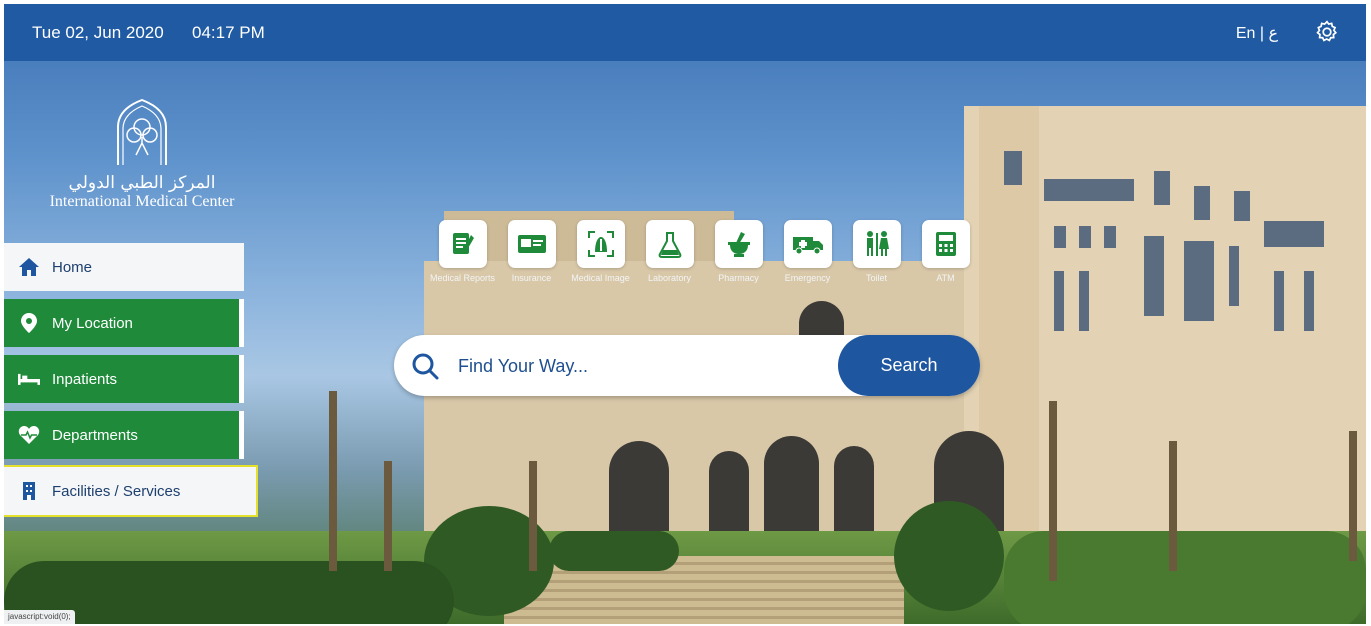  What do you see at coordinates (92, 323) in the screenshot?
I see `sidebar-item-label: My Location` at bounding box center [92, 323].